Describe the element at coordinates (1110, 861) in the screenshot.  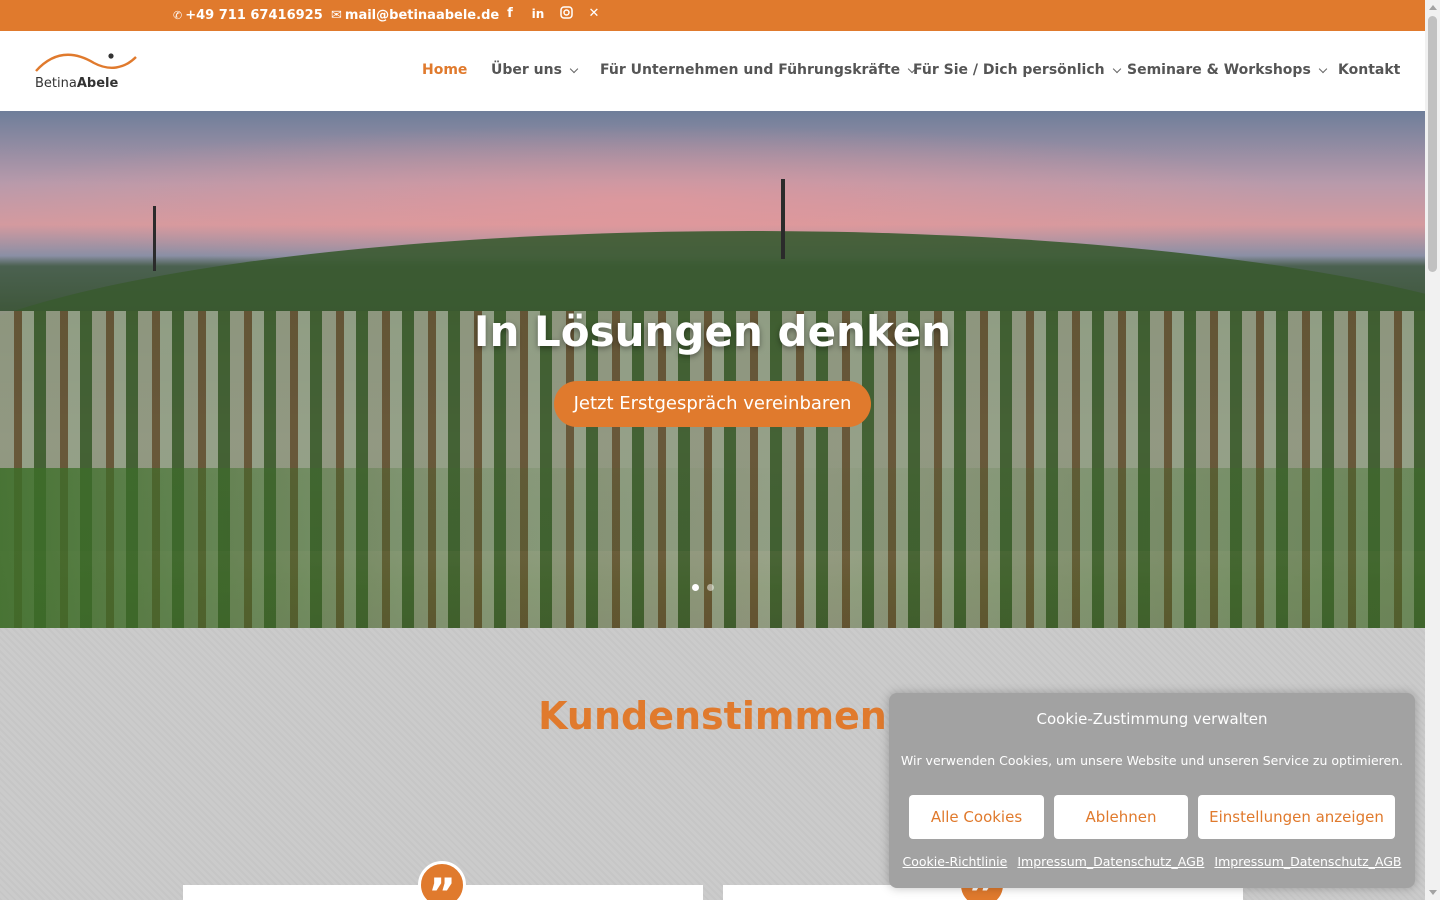
I see `imprint-link: Impressum_Datenschutz_AGB` at that location.